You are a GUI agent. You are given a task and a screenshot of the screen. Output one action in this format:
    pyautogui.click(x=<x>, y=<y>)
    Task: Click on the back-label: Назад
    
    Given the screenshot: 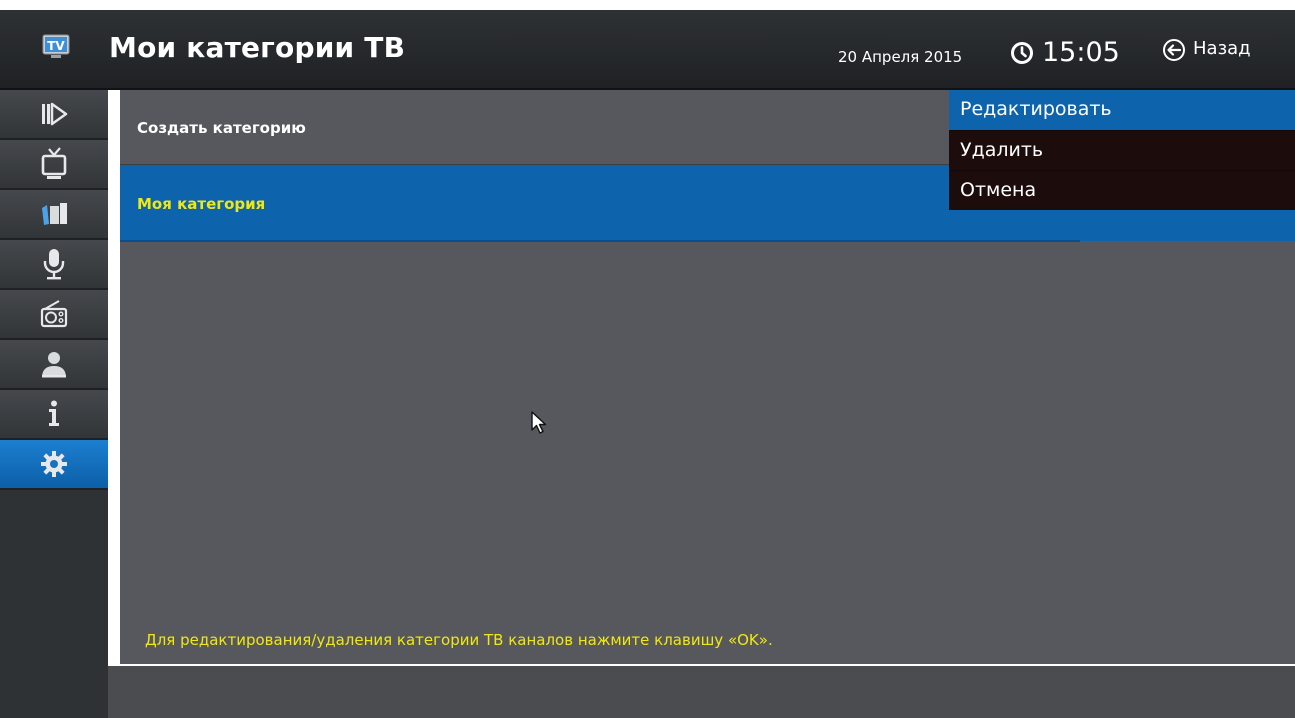 What is the action you would take?
    pyautogui.click(x=1222, y=48)
    